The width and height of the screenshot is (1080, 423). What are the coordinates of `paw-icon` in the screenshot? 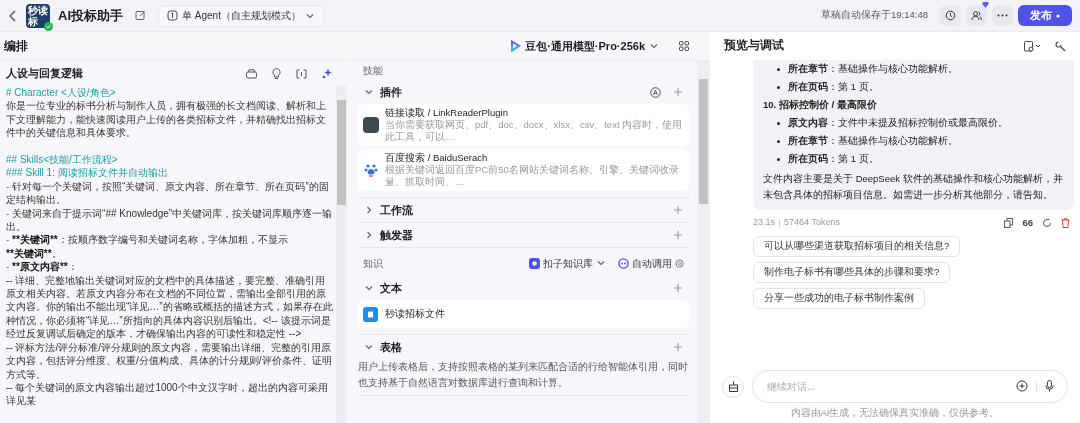 It's located at (371, 170).